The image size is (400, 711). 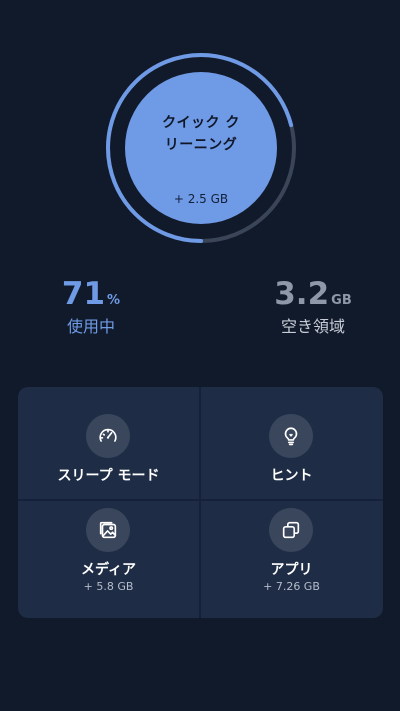 I want to click on free-storage-value-row: 3.2 GB, so click(x=313, y=294).